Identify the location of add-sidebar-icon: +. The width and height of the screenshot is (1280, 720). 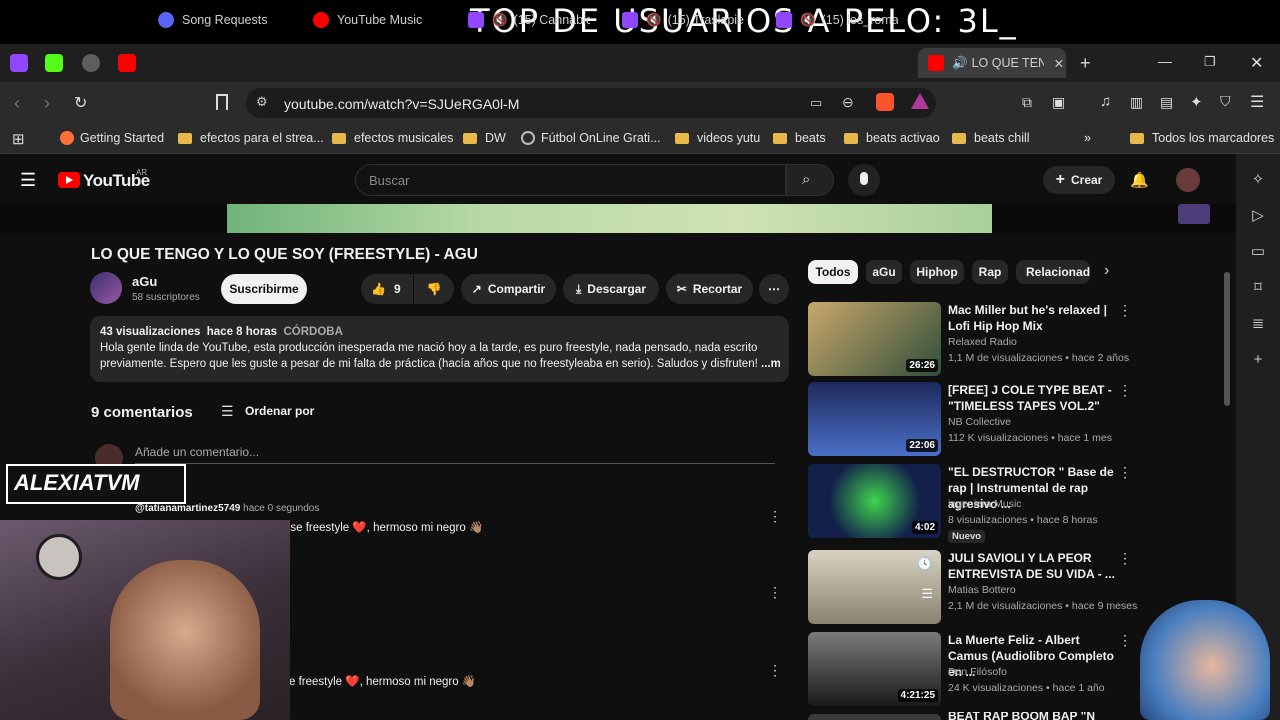
(1258, 360).